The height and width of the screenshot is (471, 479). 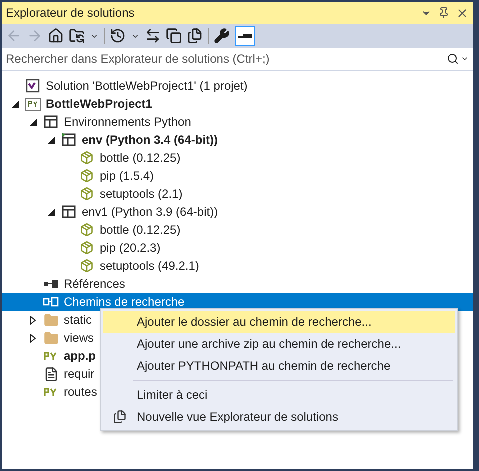 What do you see at coordinates (80, 356) in the screenshot?
I see `item-label: app.p` at bounding box center [80, 356].